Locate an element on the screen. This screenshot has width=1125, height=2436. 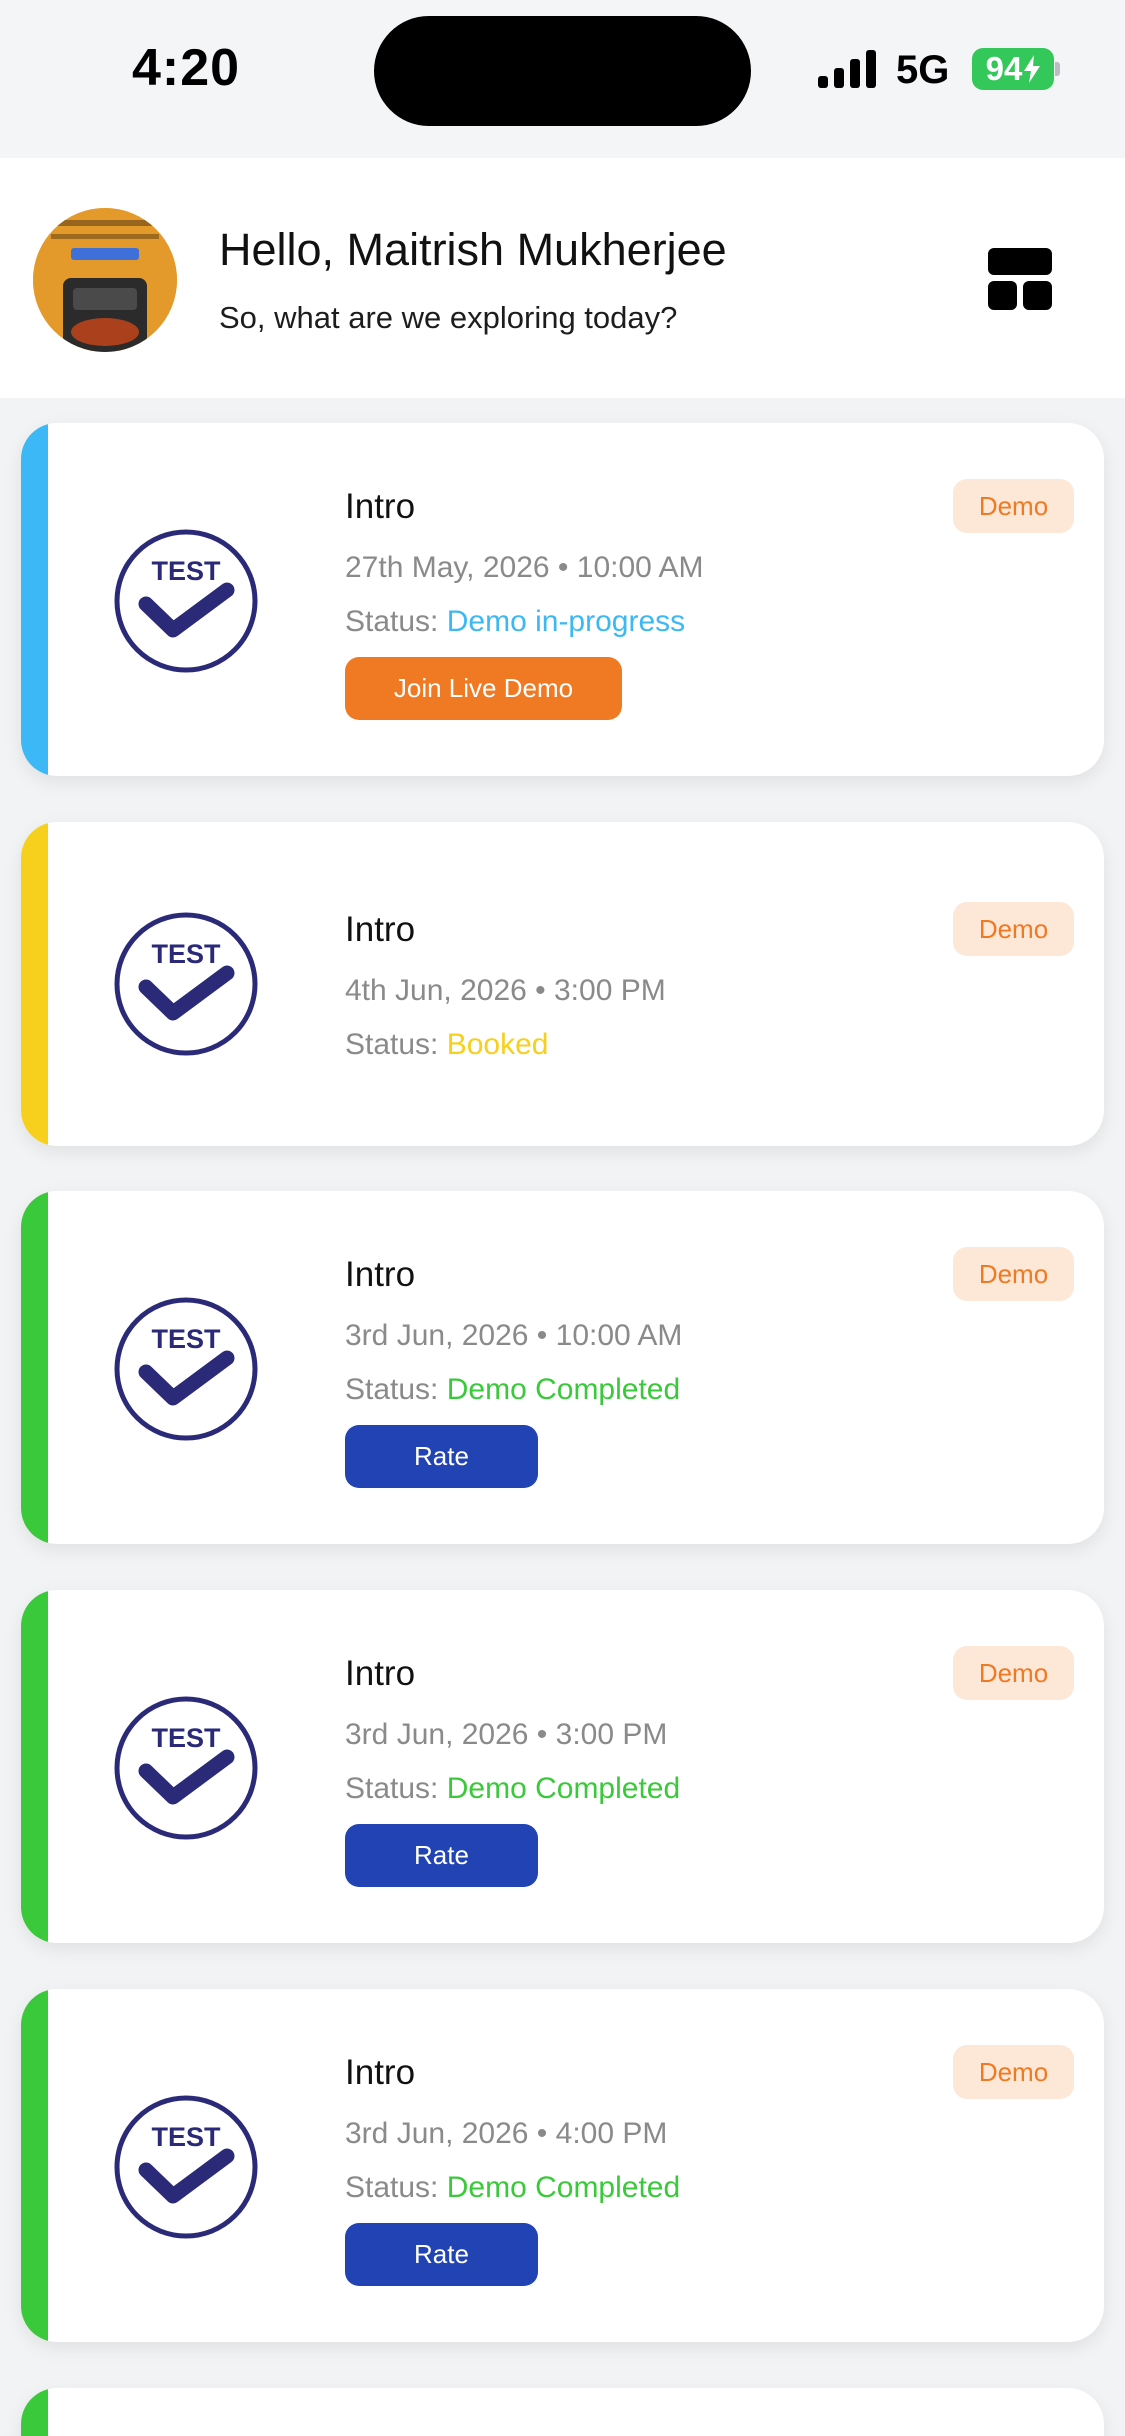
greeting-title: Hello, Maitrish Mukherjee is located at coordinates (473, 249).